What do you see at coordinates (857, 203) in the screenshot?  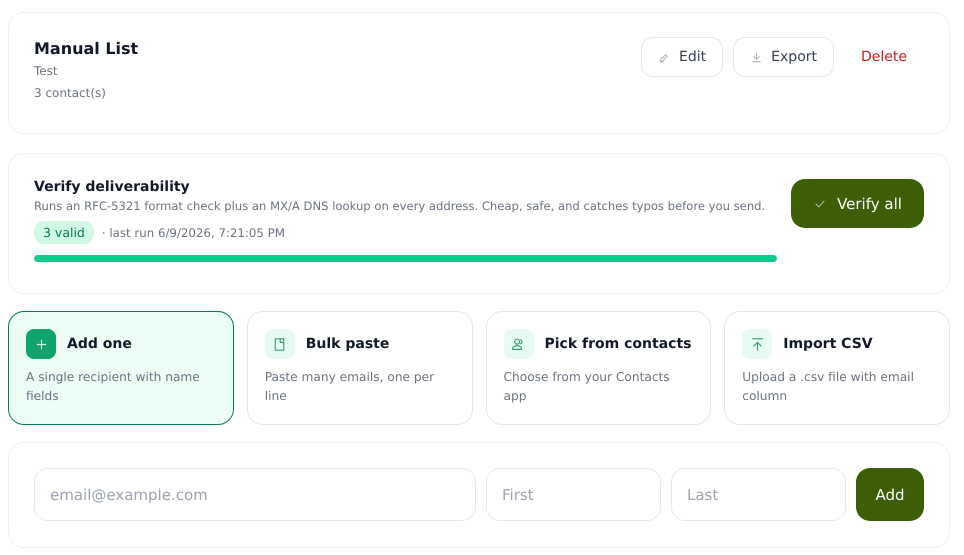 I see `verify-all-button: Verify all` at bounding box center [857, 203].